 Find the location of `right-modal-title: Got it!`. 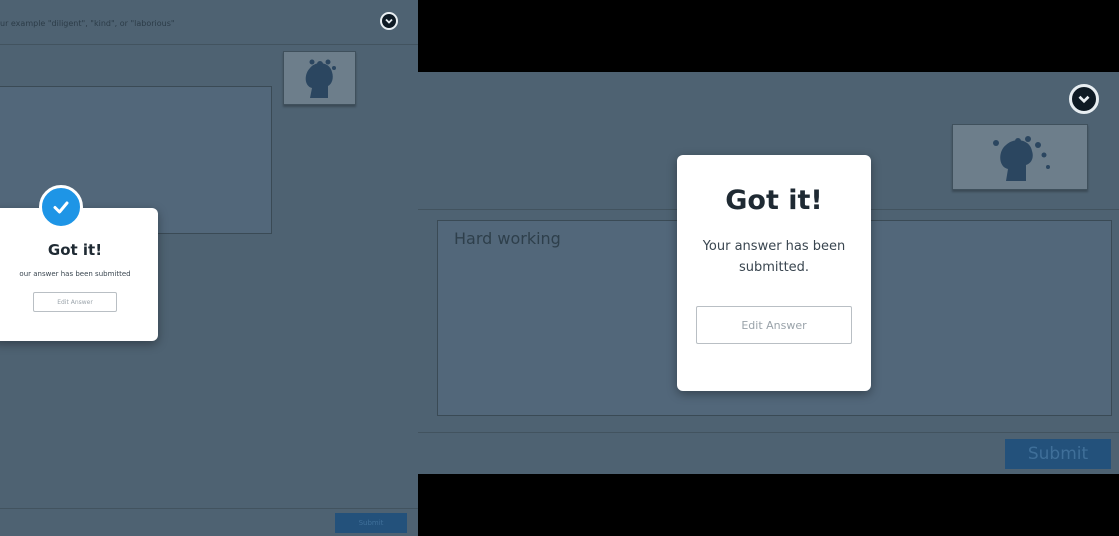

right-modal-title: Got it! is located at coordinates (774, 200).